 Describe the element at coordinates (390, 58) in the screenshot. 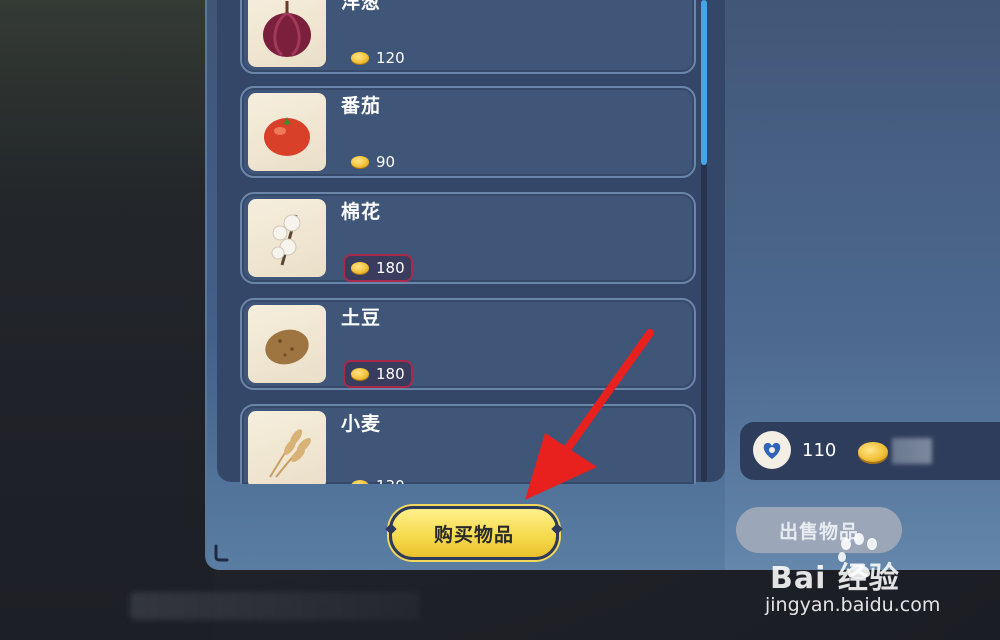

I see `price-value: 120` at that location.